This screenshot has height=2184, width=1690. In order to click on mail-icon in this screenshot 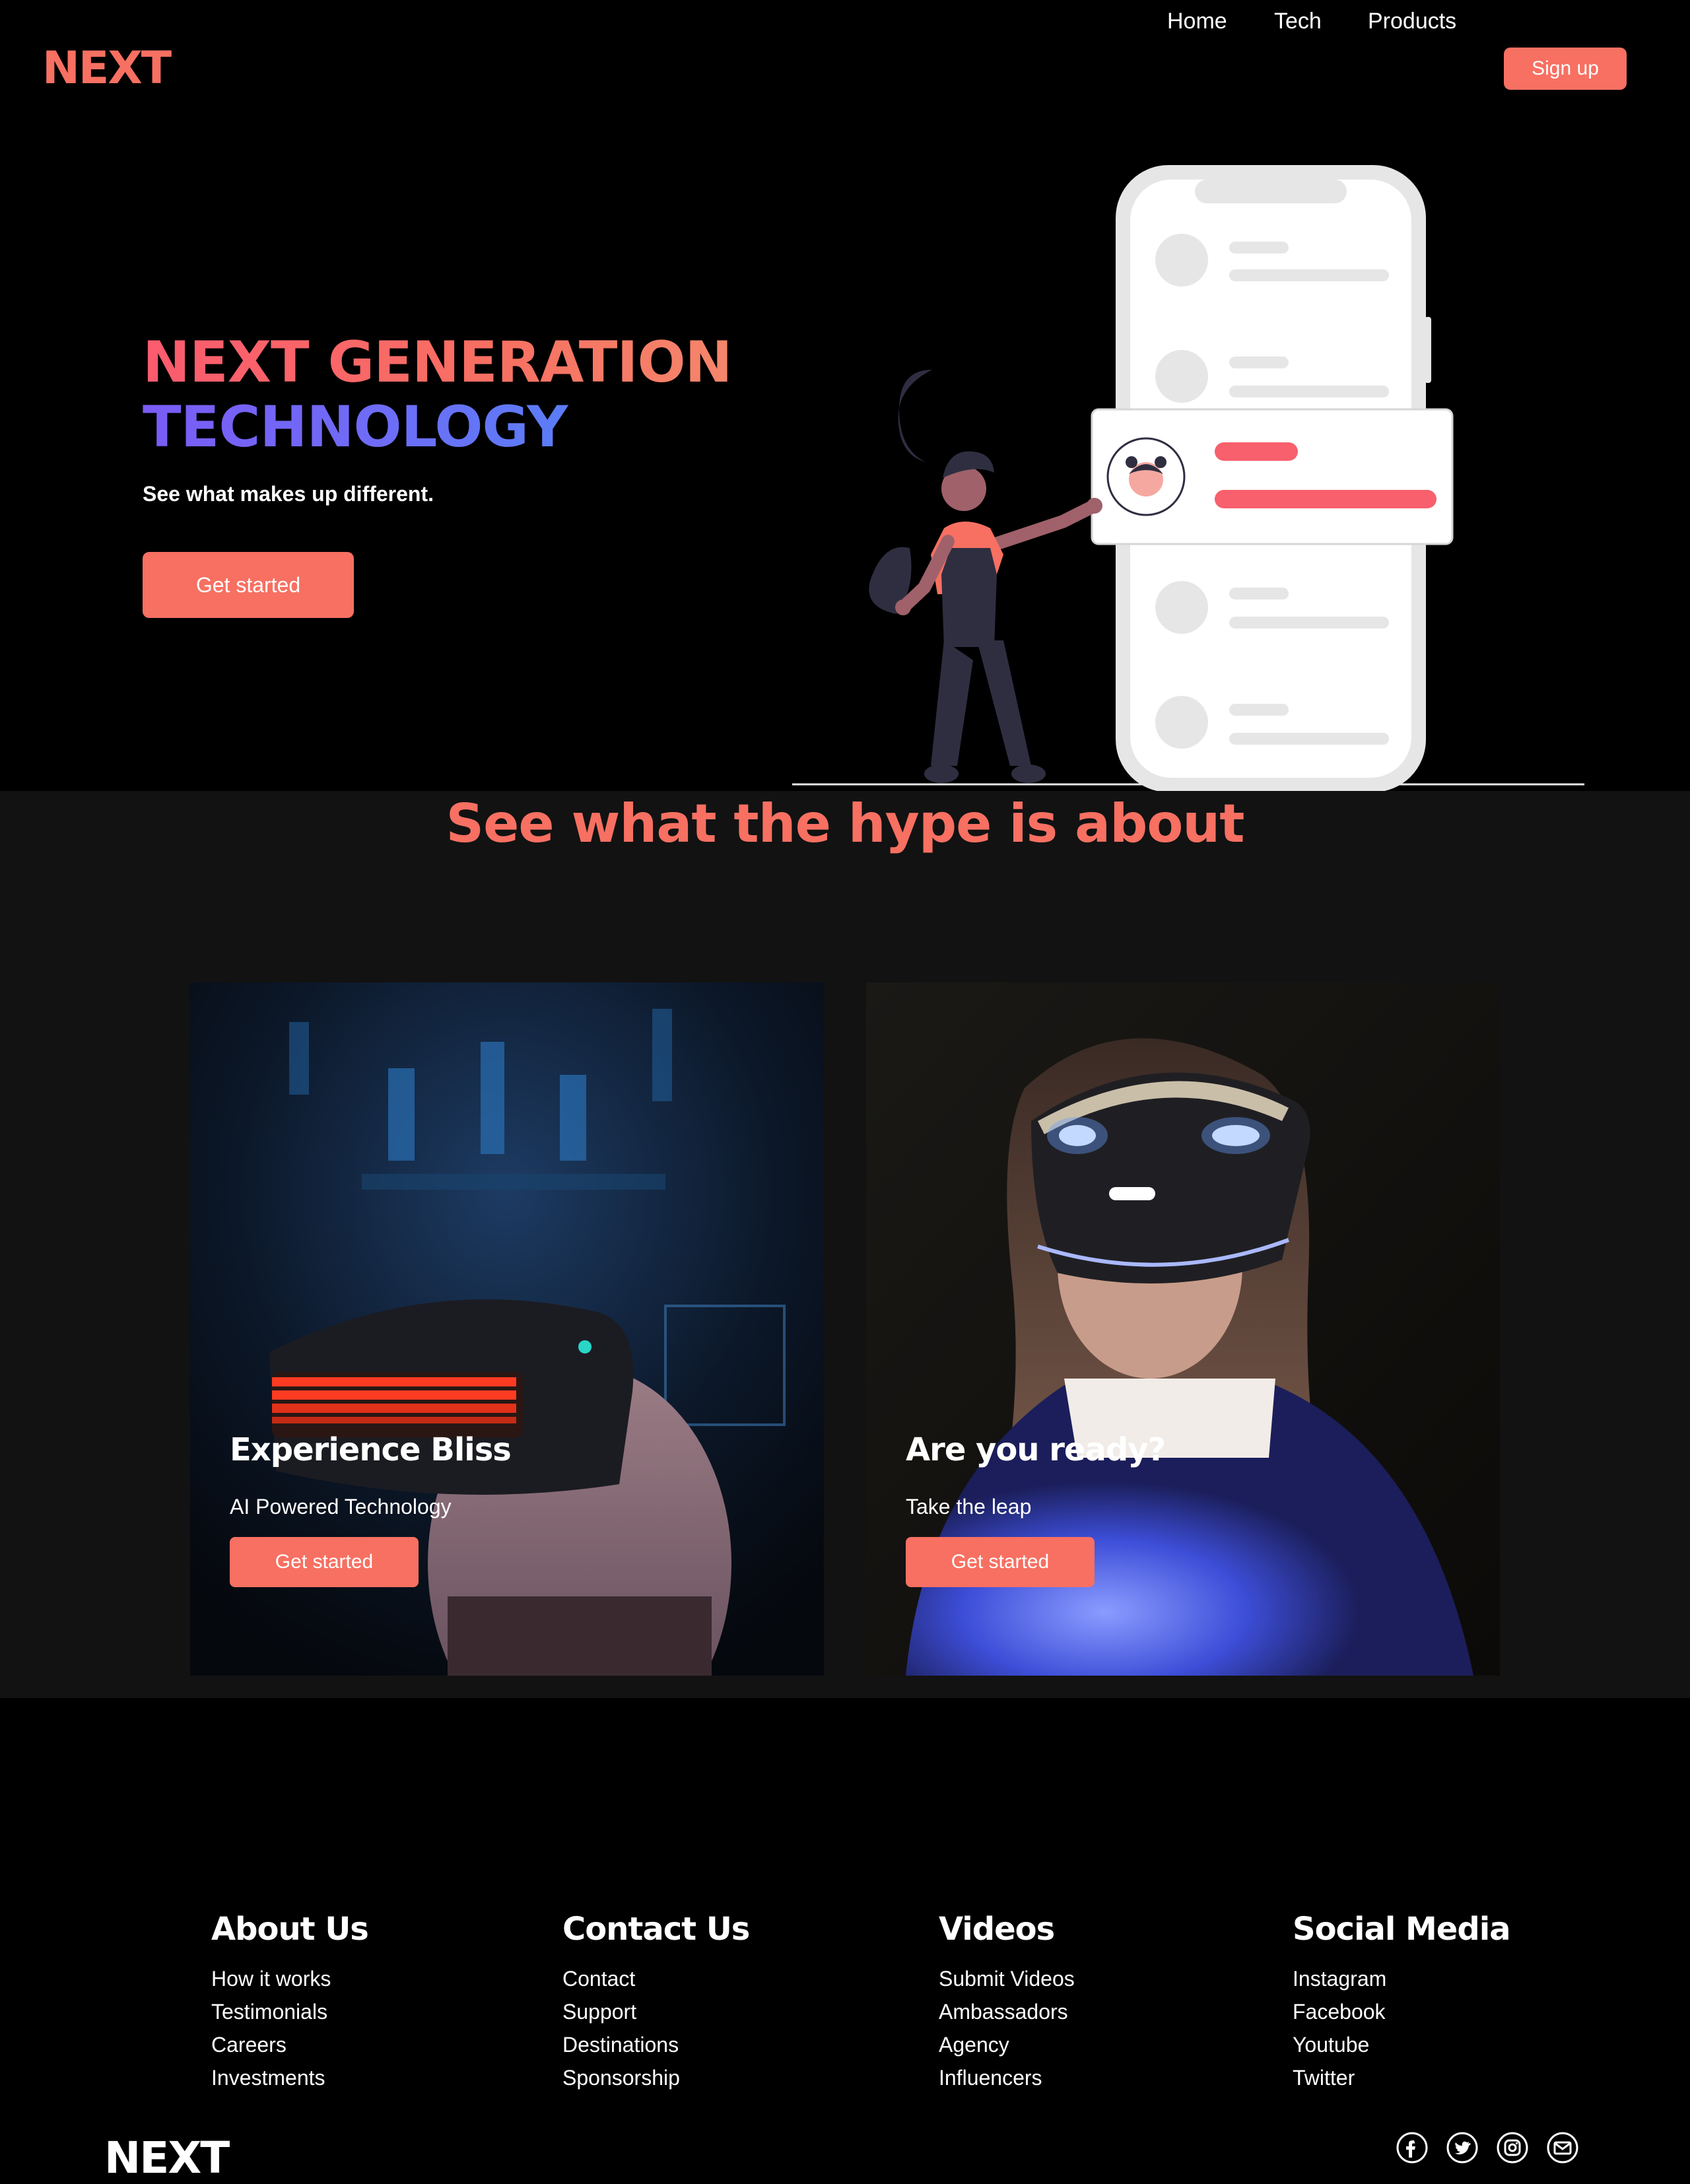, I will do `click(1562, 2147)`.